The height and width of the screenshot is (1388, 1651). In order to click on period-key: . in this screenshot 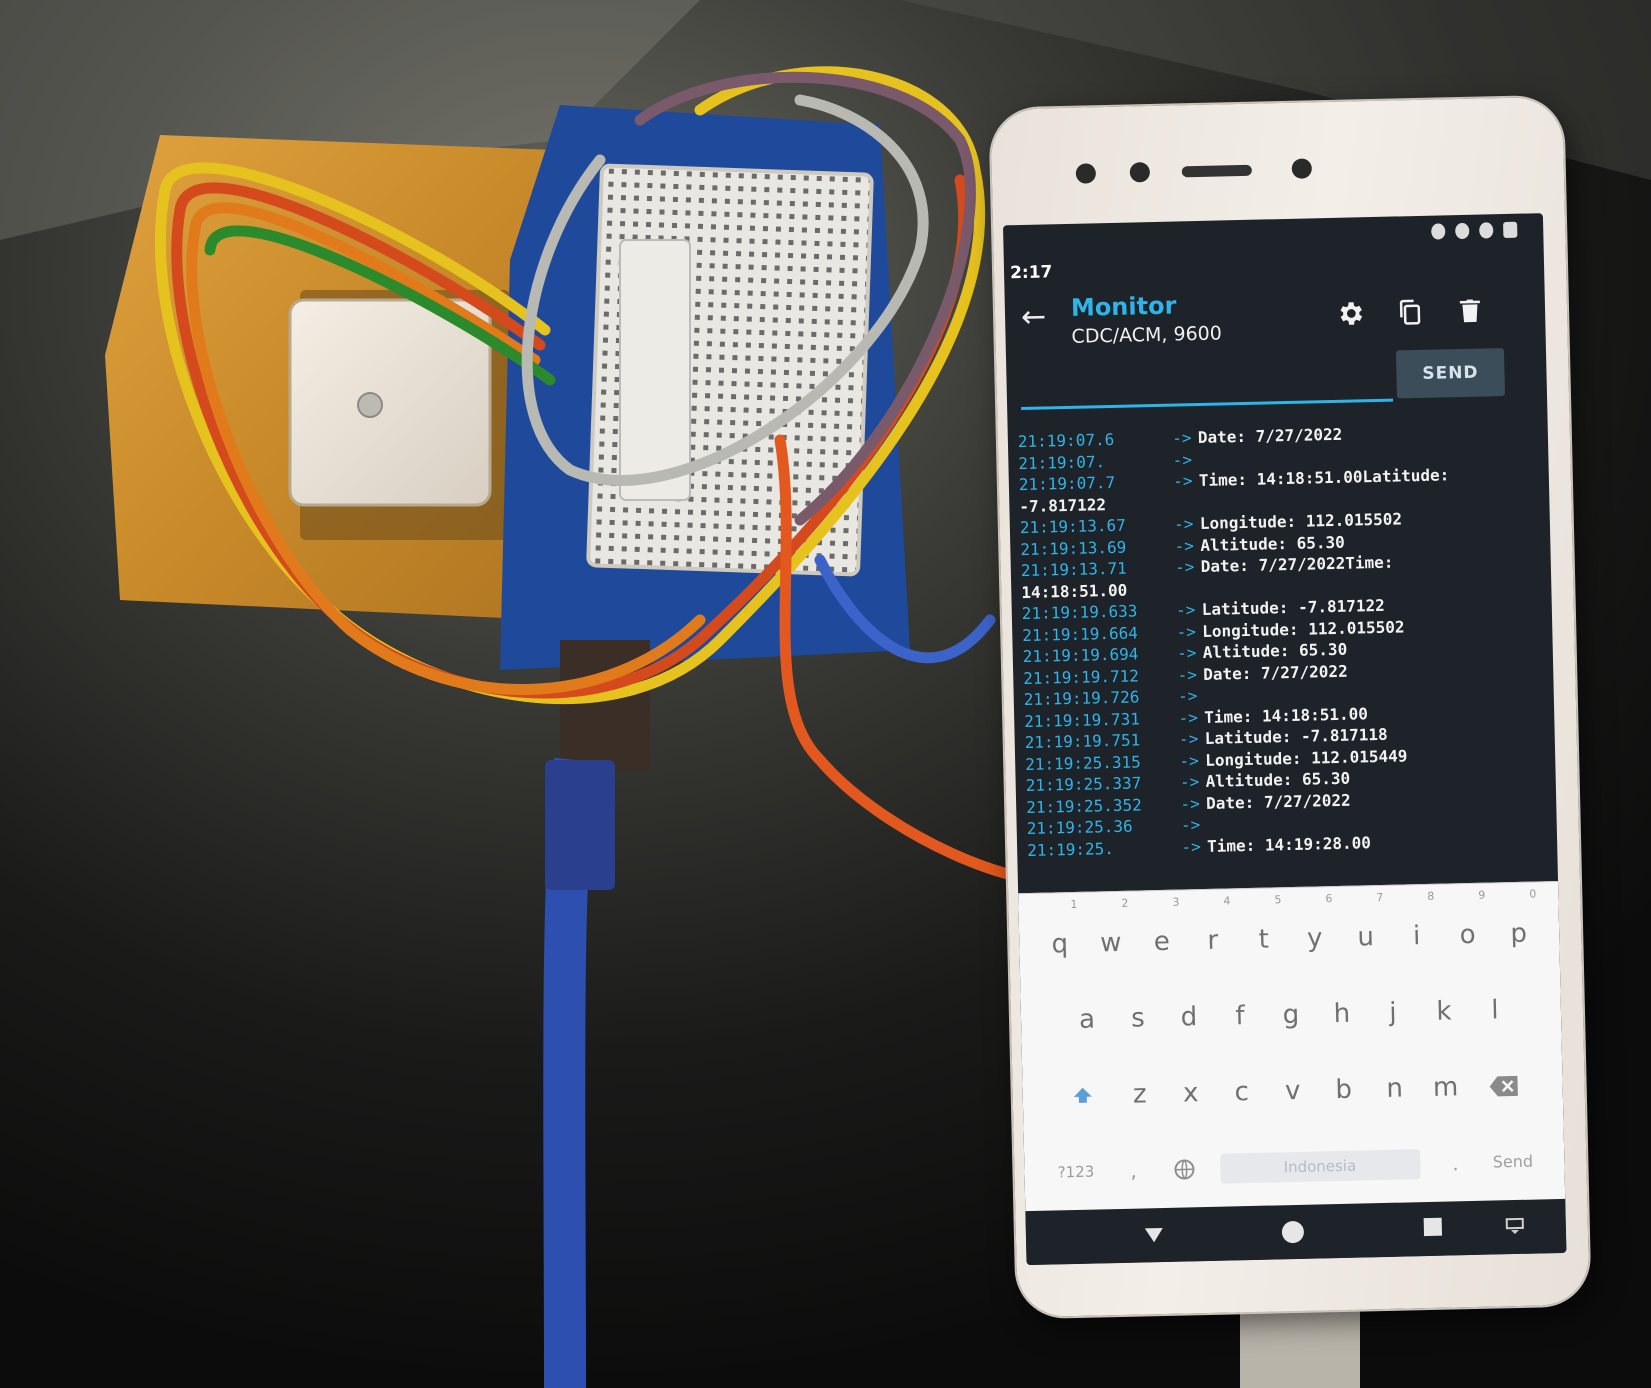, I will do `click(1455, 1163)`.